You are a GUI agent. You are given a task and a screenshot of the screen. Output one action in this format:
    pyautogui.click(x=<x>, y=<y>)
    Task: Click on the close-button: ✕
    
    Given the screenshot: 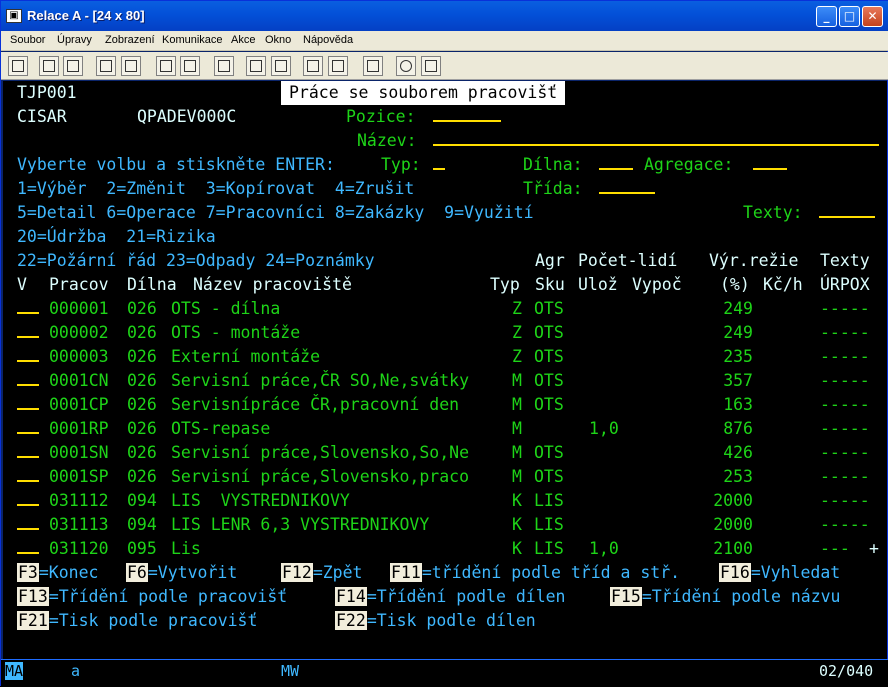 What is the action you would take?
    pyautogui.click(x=872, y=16)
    